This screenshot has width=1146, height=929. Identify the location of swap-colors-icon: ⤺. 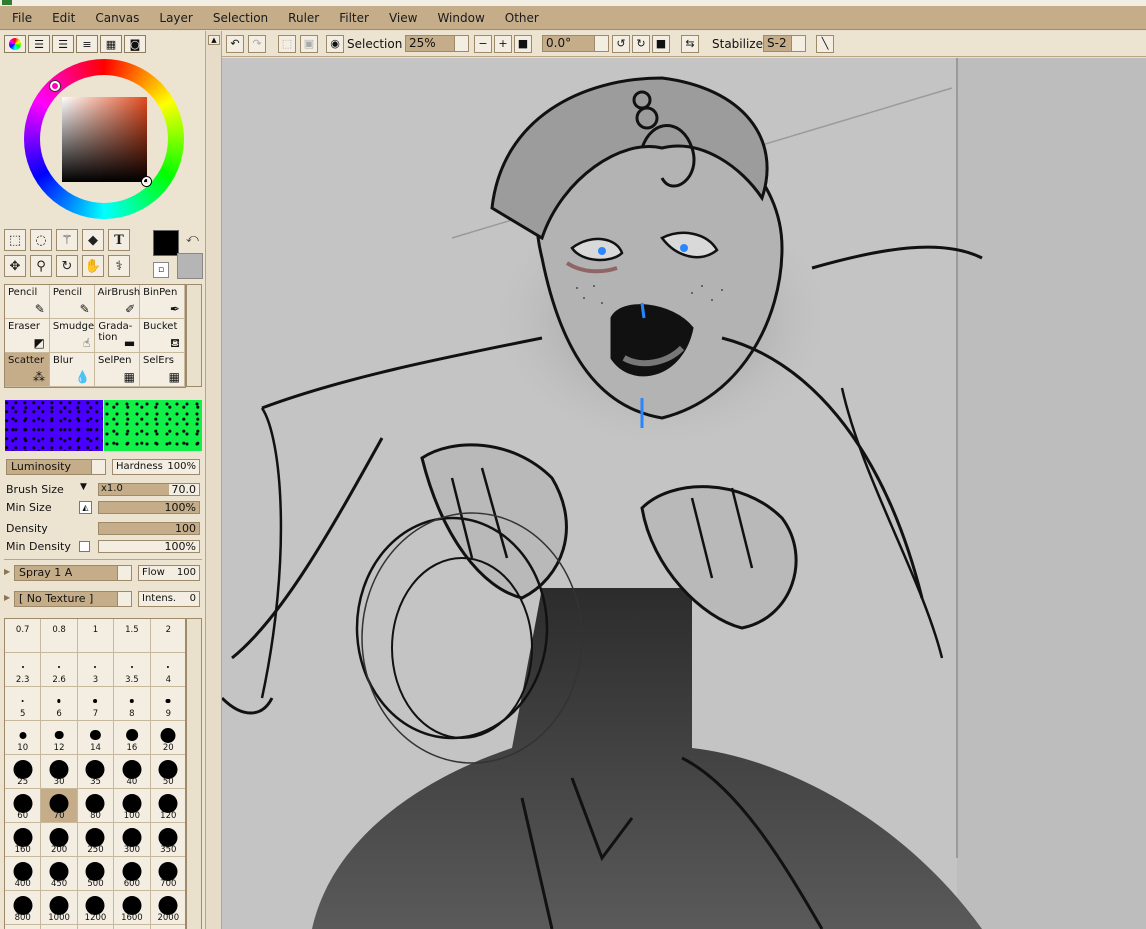
(192, 238).